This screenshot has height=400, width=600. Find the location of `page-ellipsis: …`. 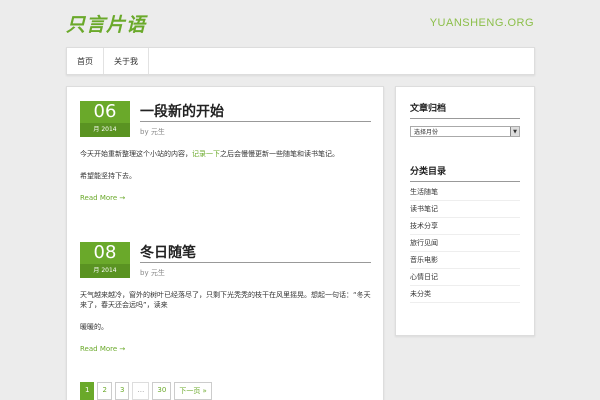

page-ellipsis: … is located at coordinates (141, 391).